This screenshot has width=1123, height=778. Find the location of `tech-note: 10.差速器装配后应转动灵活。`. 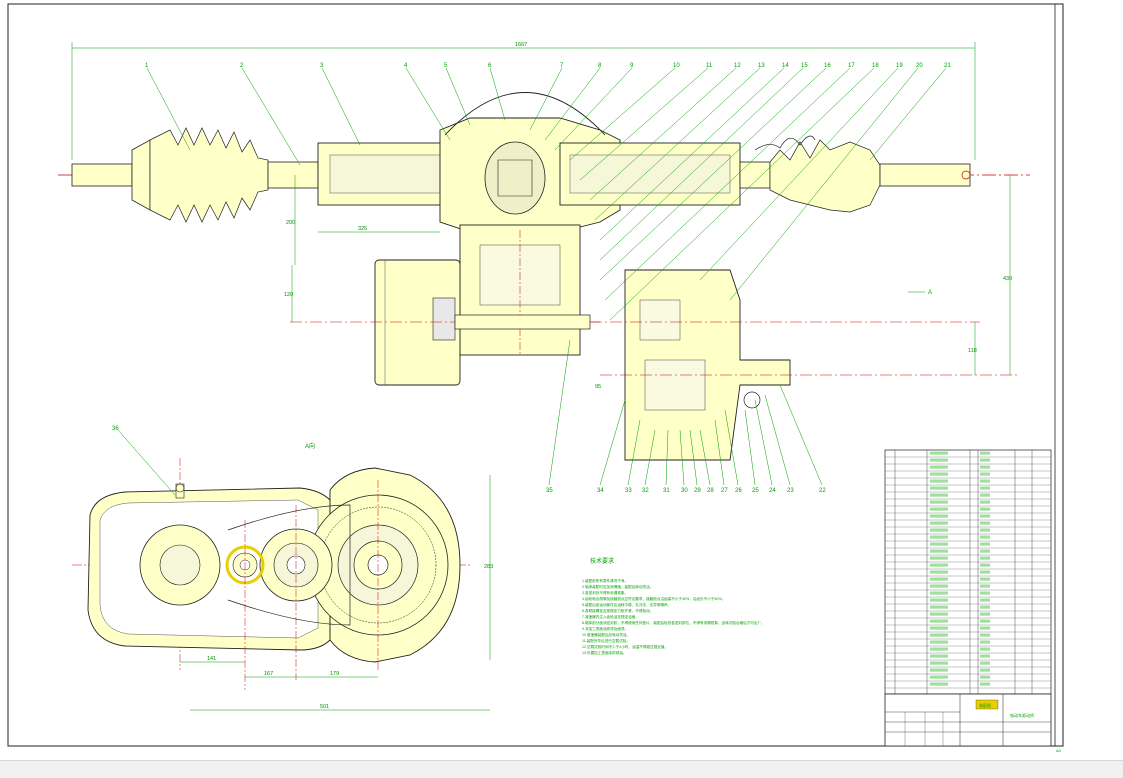

tech-note: 10.差速器装配后应转动灵活。 is located at coordinates (606, 634).